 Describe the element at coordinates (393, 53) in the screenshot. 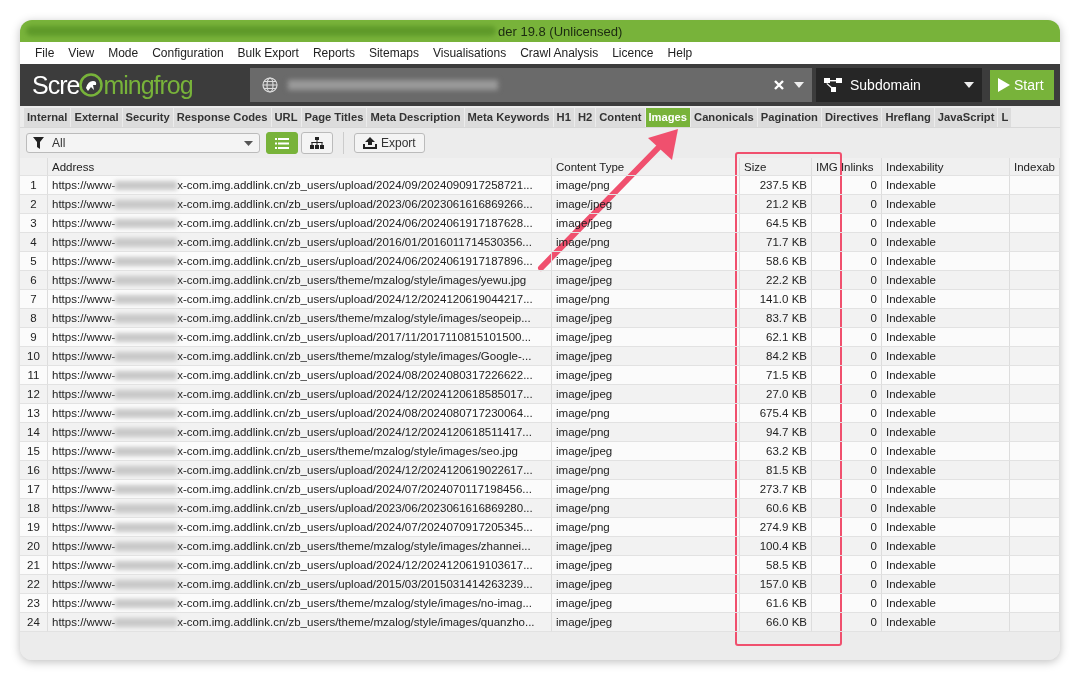

I see `menu-item: Sitemaps` at that location.